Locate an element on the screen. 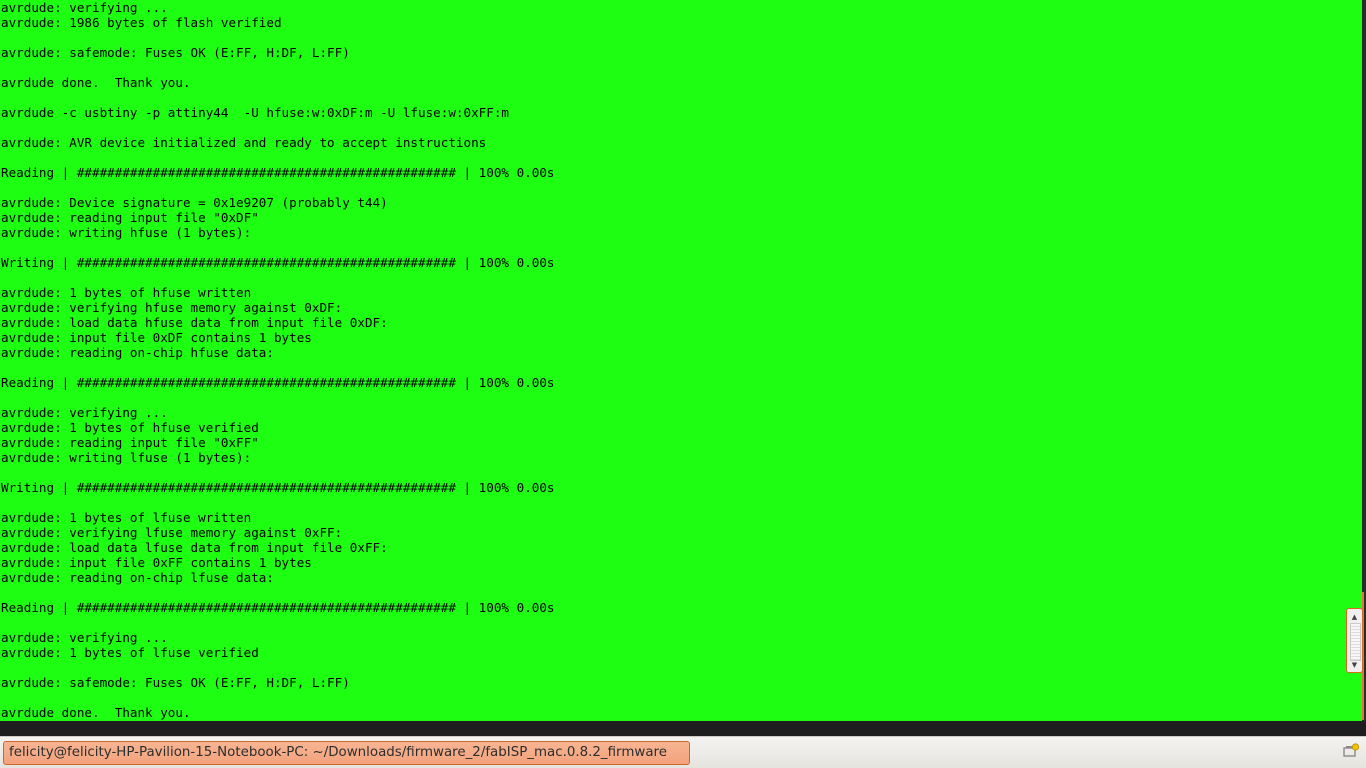 This screenshot has height=768, width=1366. terminal-line: avrdude: 1 bytes of hfuse verified is located at coordinates (130, 427).